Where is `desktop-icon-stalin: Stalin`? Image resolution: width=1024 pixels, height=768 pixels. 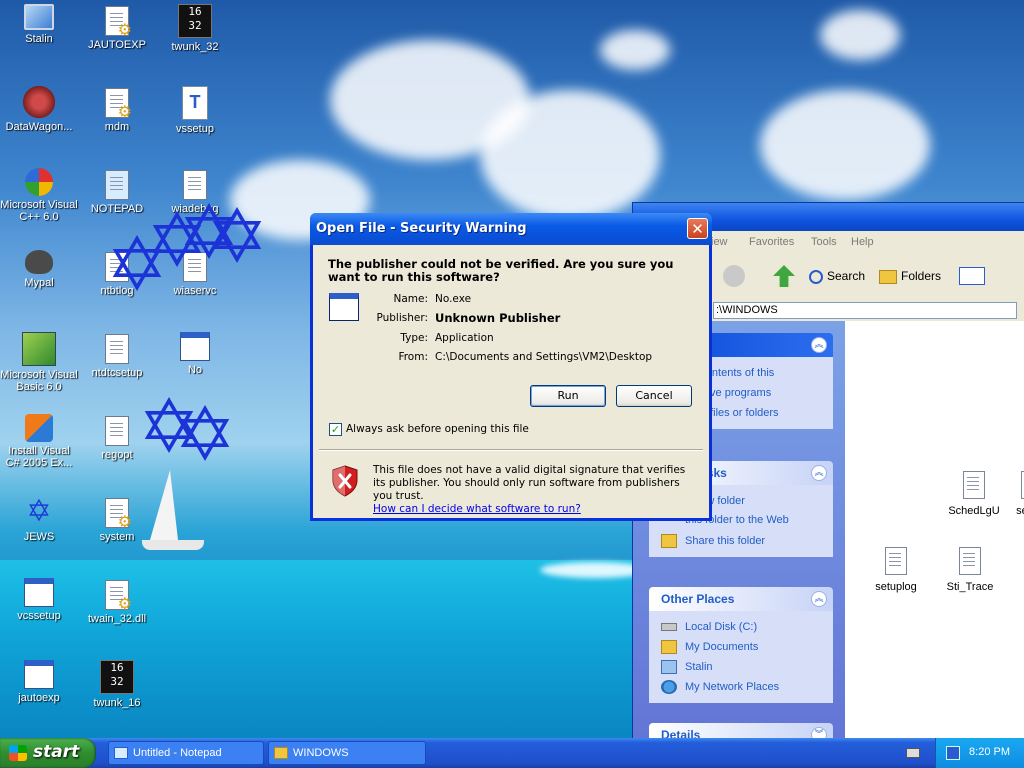
desktop-icon-stalin: Stalin is located at coordinates (39, 24).